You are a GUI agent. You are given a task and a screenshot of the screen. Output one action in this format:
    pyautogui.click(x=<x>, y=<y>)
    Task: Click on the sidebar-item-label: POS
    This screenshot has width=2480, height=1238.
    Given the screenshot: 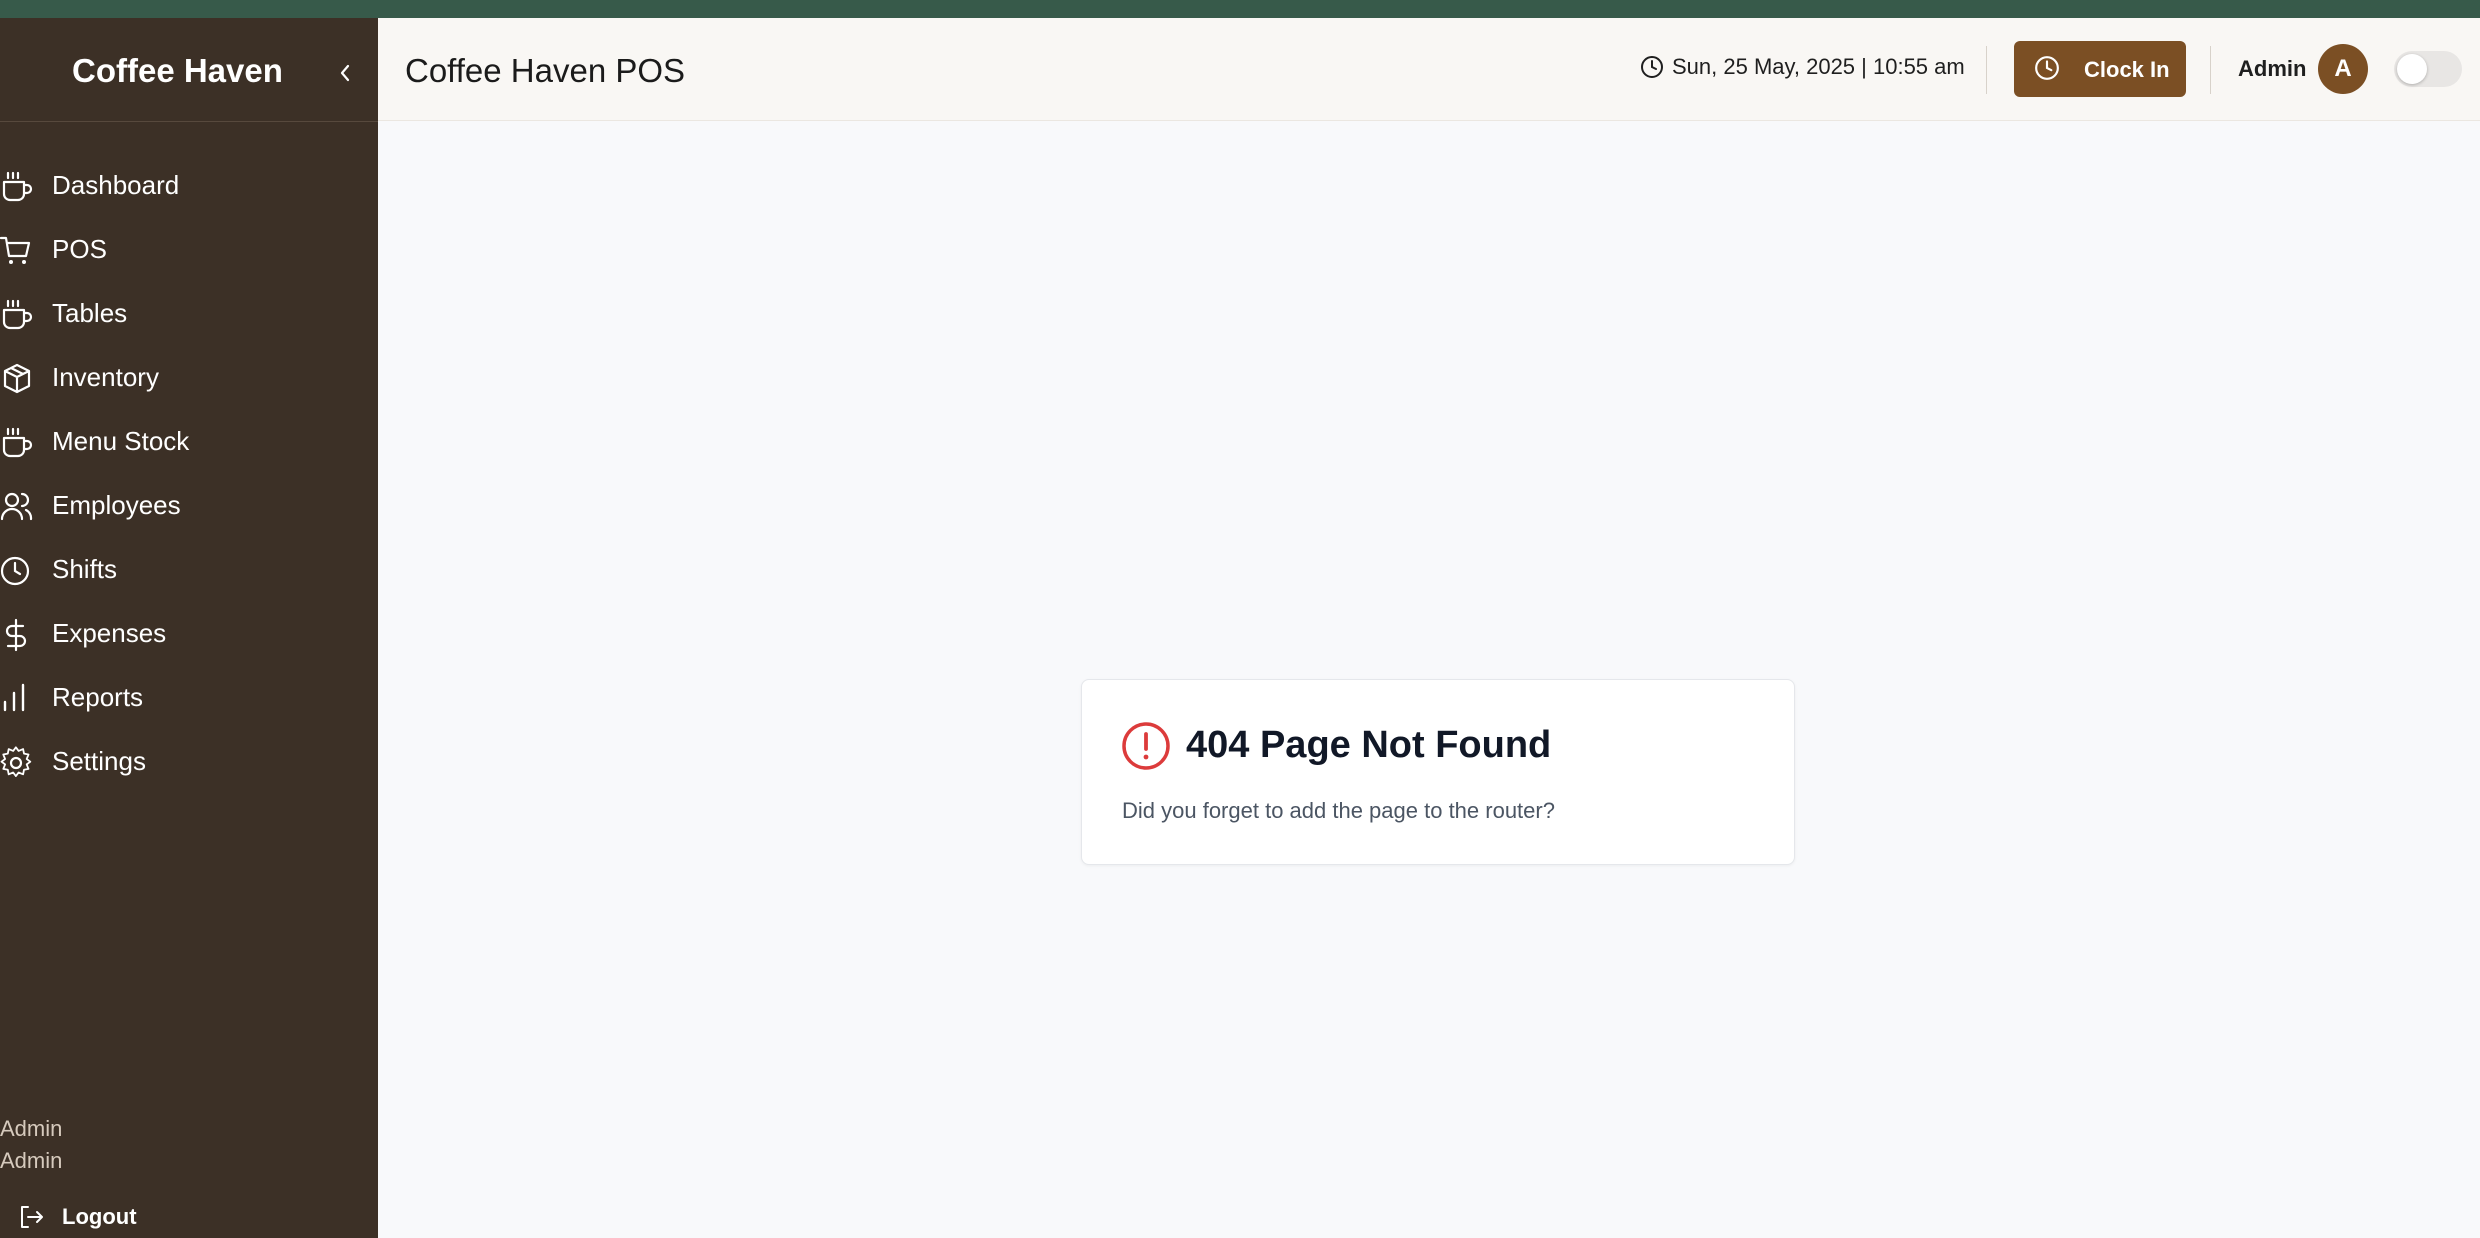 What is the action you would take?
    pyautogui.click(x=79, y=249)
    